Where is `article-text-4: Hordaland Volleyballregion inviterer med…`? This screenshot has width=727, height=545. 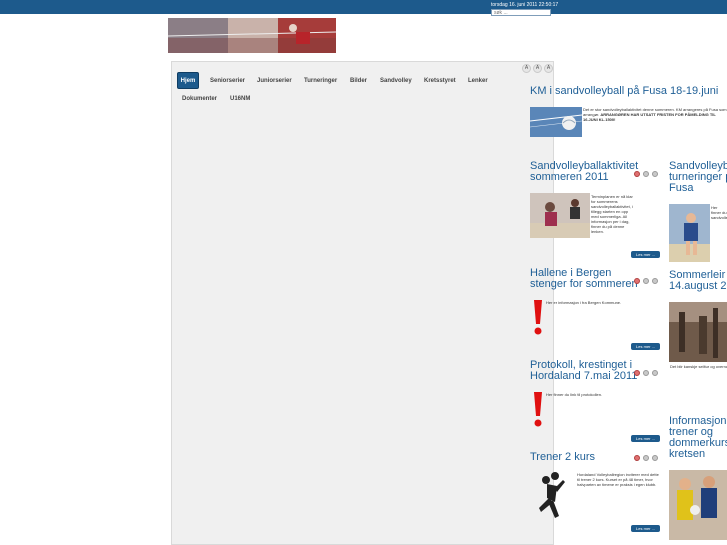 article-text-4: Hordaland Volleyballregion inviterer med… is located at coordinates (618, 479).